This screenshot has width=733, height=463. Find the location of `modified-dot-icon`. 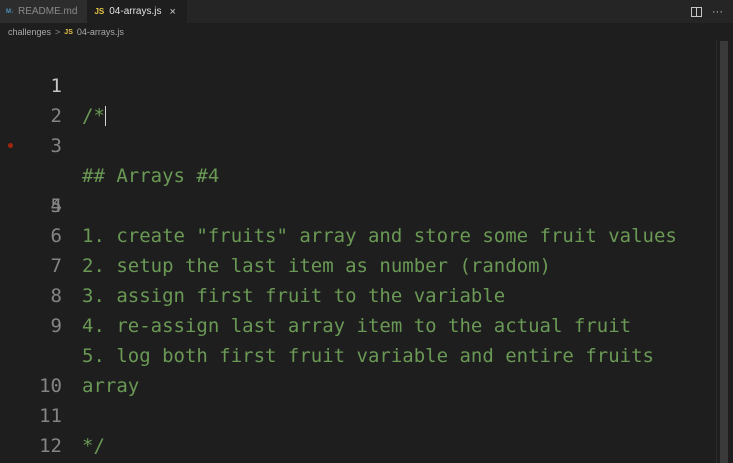

modified-dot-icon is located at coordinates (10, 145).